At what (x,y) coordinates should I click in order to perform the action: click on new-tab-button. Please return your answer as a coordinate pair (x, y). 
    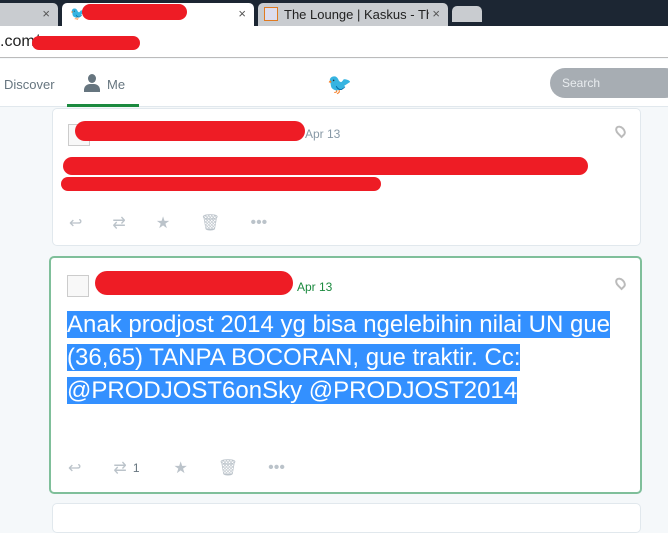
    Looking at the image, I should click on (467, 14).